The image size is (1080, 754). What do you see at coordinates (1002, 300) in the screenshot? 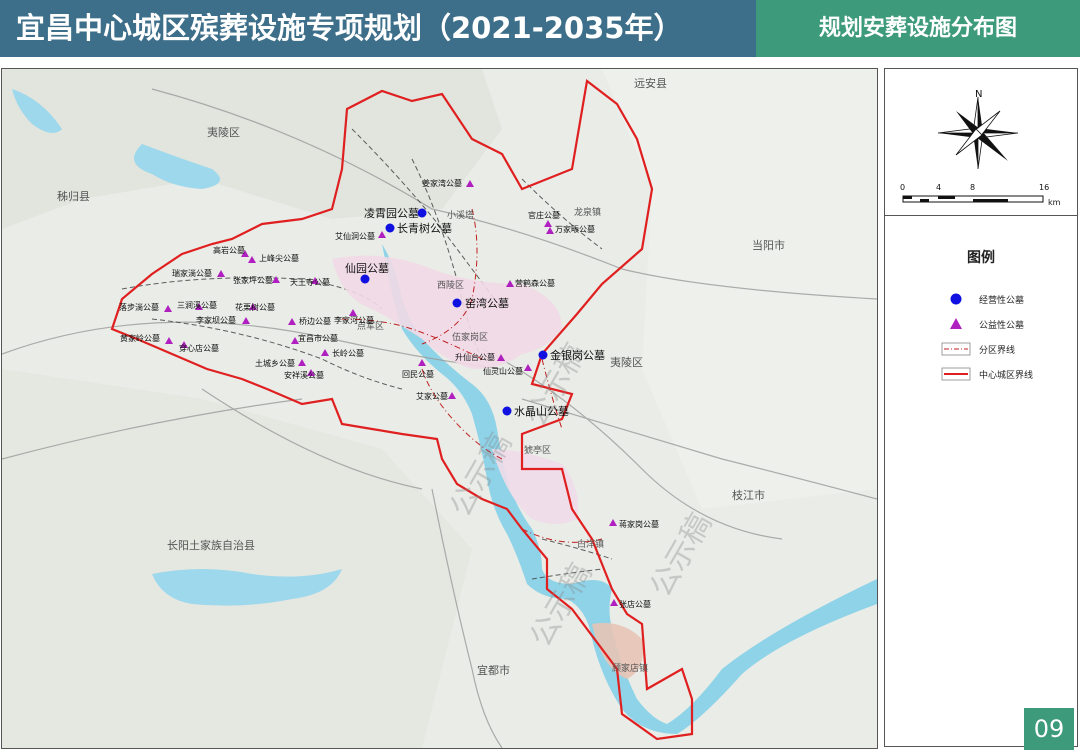
I see `legend-label: 经营性公墓` at bounding box center [1002, 300].